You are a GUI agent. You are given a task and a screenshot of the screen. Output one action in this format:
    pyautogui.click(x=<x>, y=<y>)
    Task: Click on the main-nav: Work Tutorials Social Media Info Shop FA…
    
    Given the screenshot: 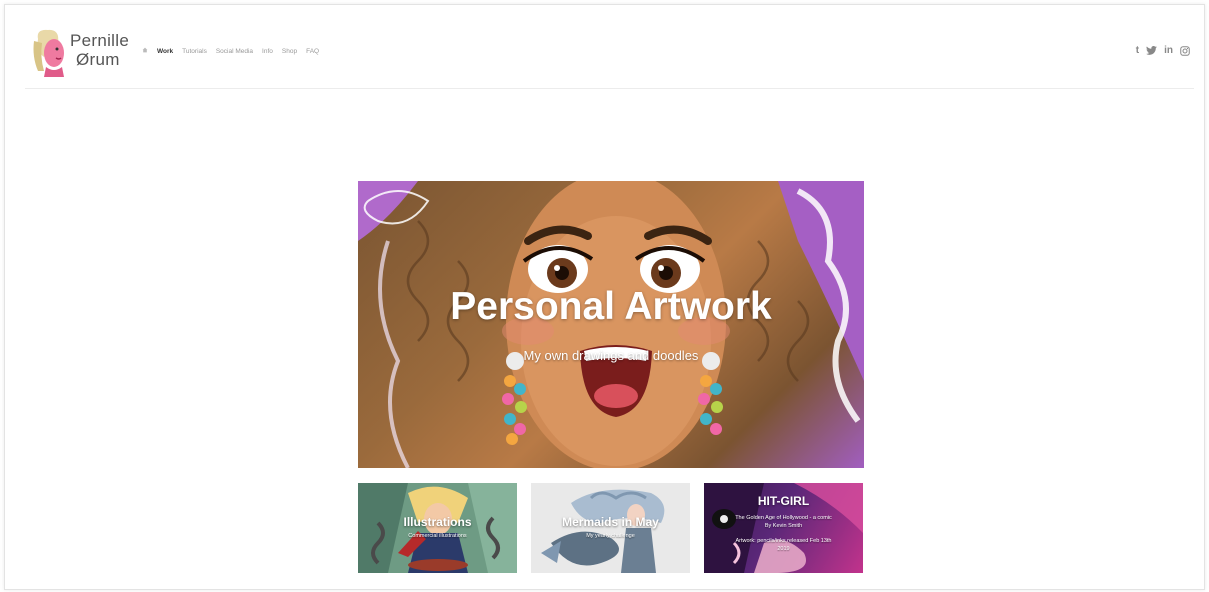 What is the action you would take?
    pyautogui.click(x=230, y=51)
    